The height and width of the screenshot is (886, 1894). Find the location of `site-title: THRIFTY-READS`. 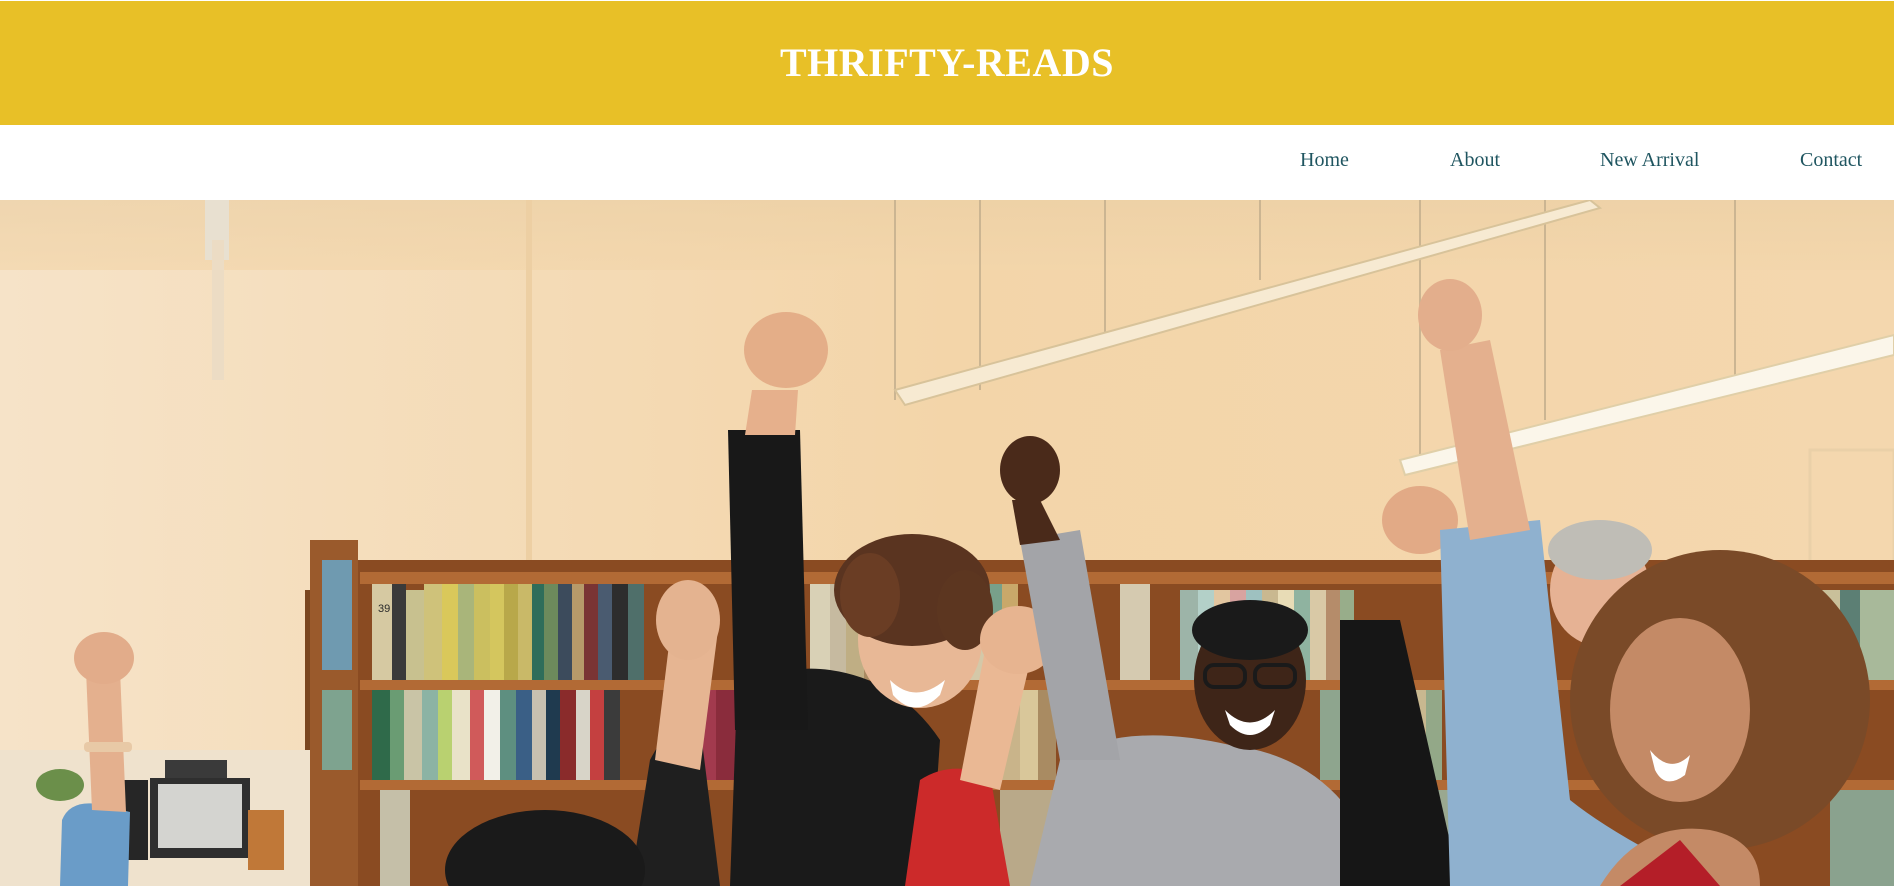

site-title: THRIFTY-READS is located at coordinates (947, 62).